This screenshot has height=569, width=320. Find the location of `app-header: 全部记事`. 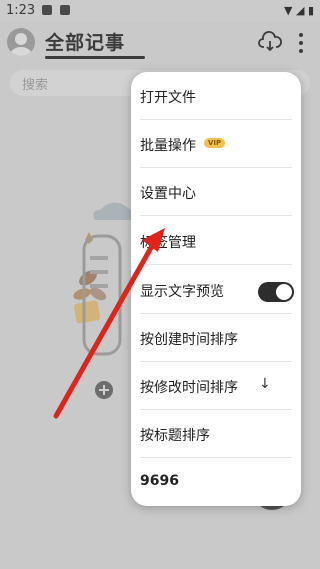

app-header: 全部记事 is located at coordinates (160, 43).